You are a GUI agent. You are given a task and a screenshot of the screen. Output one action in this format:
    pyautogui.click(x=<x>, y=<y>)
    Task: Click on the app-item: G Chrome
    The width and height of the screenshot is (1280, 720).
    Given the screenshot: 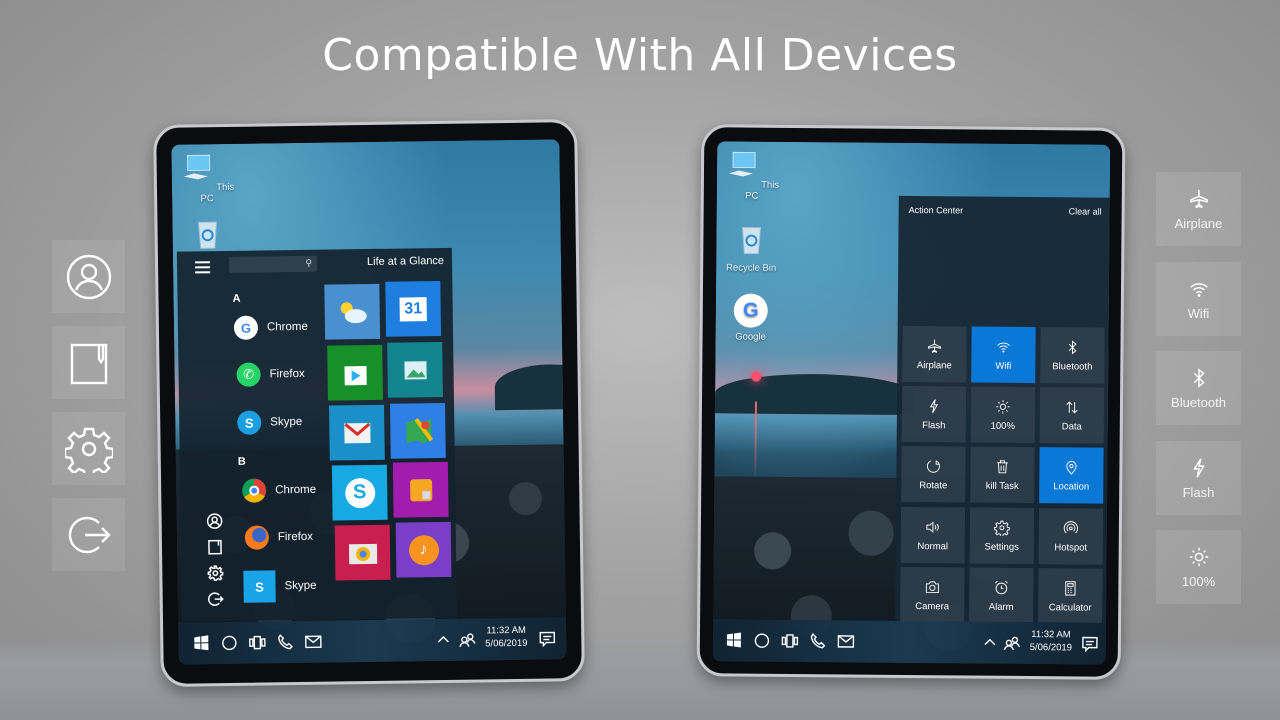 What is the action you would take?
    pyautogui.click(x=270, y=327)
    